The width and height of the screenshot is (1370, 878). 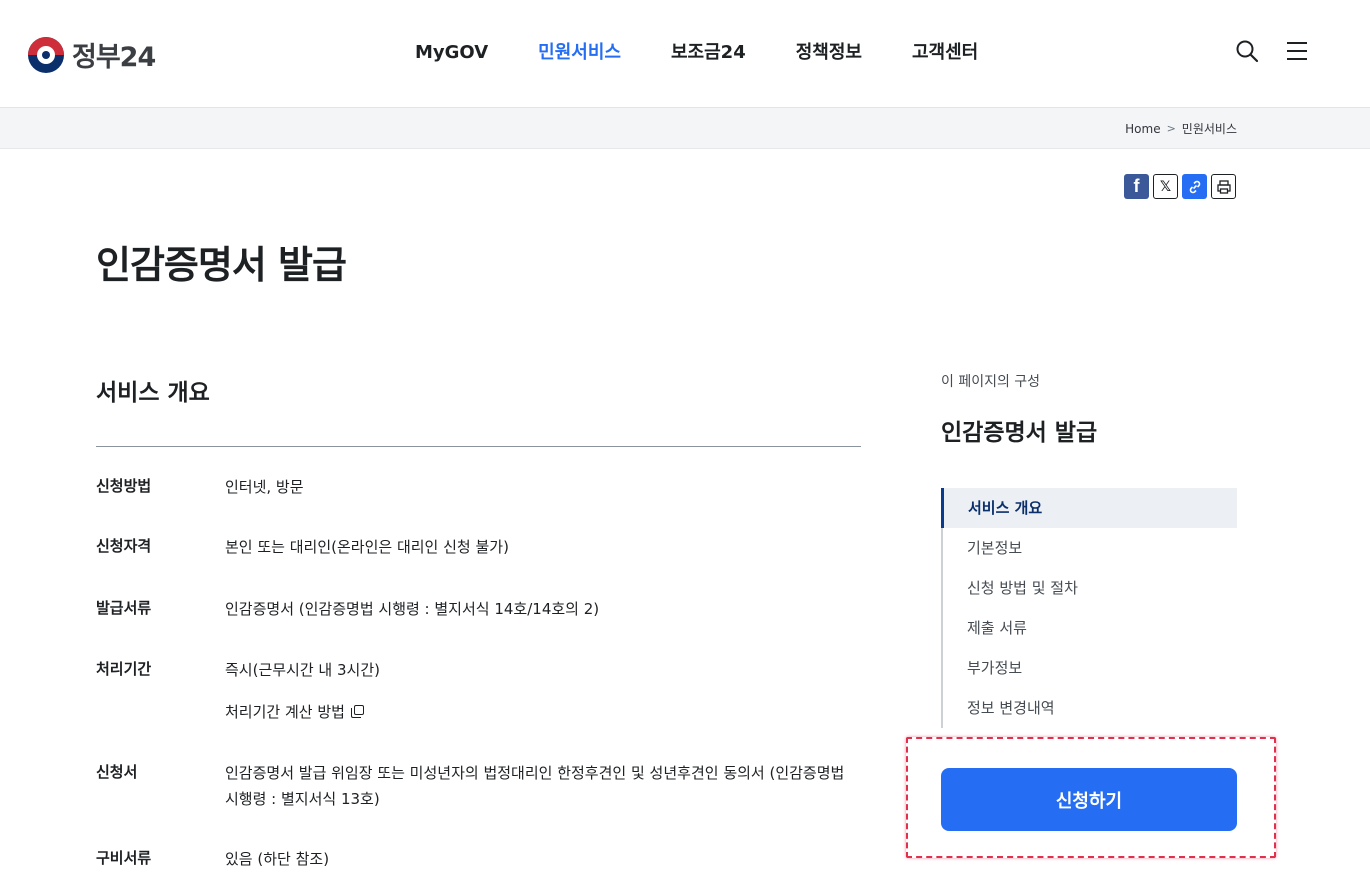 What do you see at coordinates (1223, 186) in the screenshot?
I see `print-icon` at bounding box center [1223, 186].